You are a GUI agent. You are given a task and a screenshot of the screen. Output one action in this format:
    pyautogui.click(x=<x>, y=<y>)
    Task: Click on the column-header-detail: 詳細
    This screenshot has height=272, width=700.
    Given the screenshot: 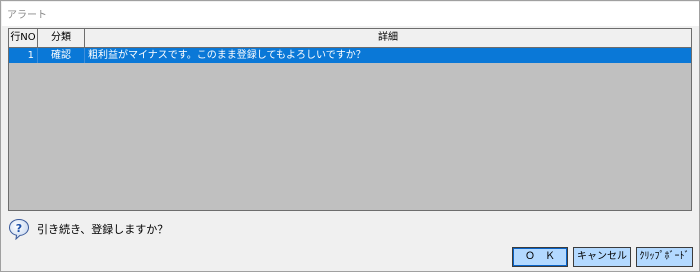 What is the action you would take?
    pyautogui.click(x=388, y=38)
    